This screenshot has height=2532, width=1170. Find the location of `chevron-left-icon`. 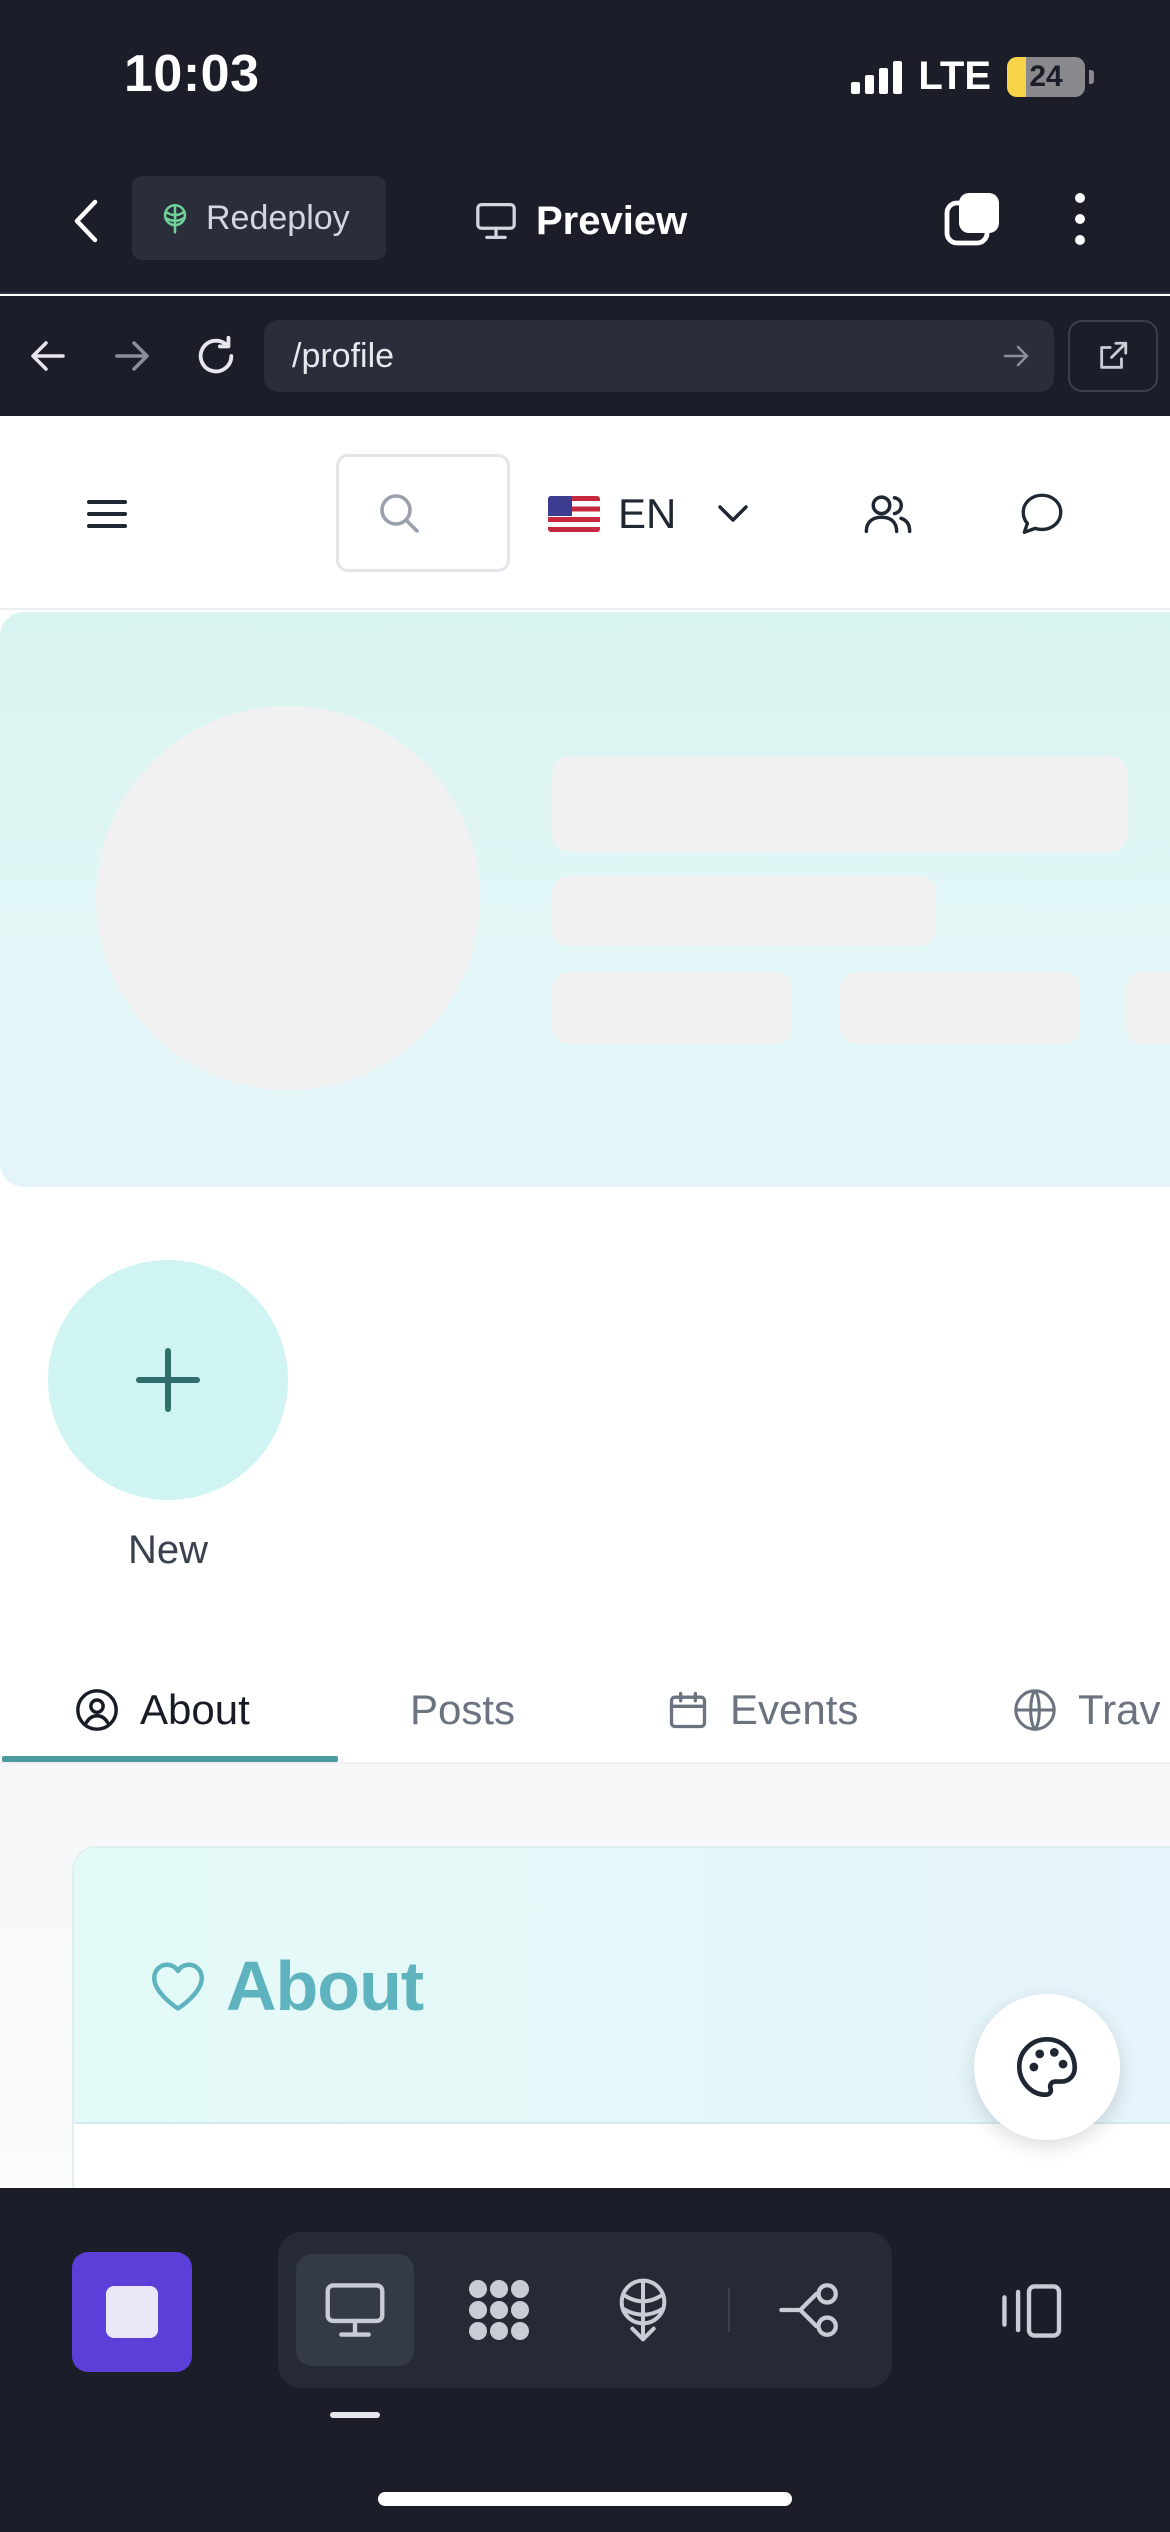

chevron-left-icon is located at coordinates (86, 221).